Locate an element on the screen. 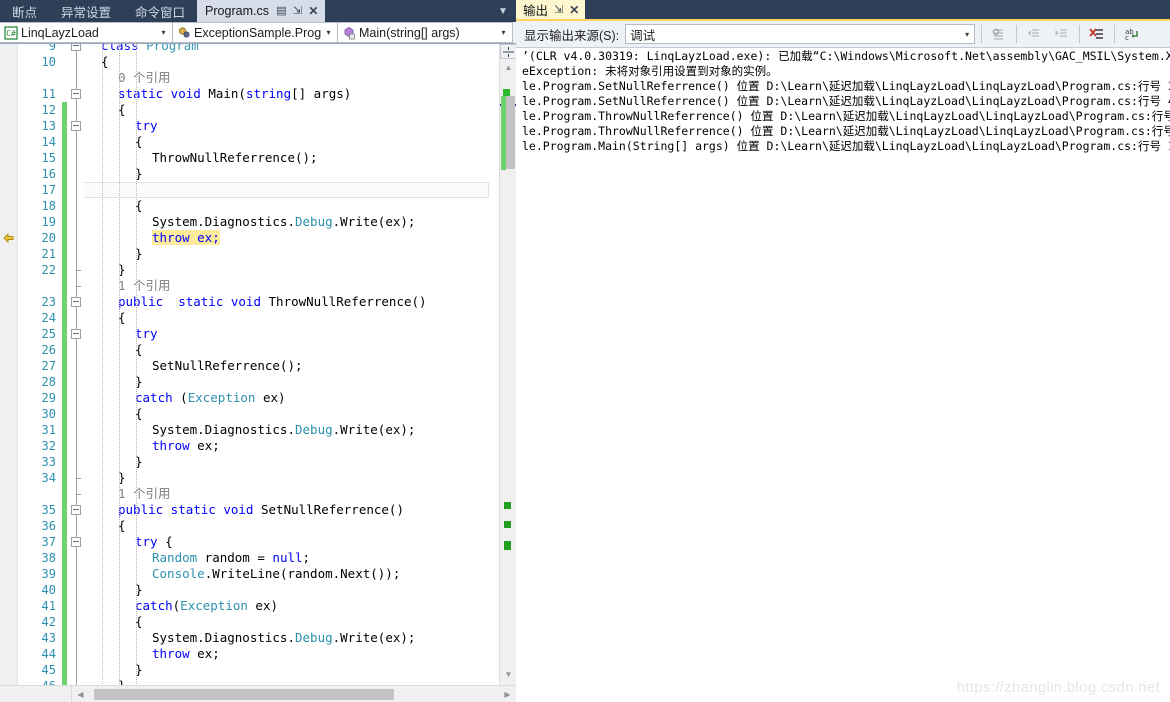  code-line: ThrowNullReferrence(); is located at coordinates (291, 158).